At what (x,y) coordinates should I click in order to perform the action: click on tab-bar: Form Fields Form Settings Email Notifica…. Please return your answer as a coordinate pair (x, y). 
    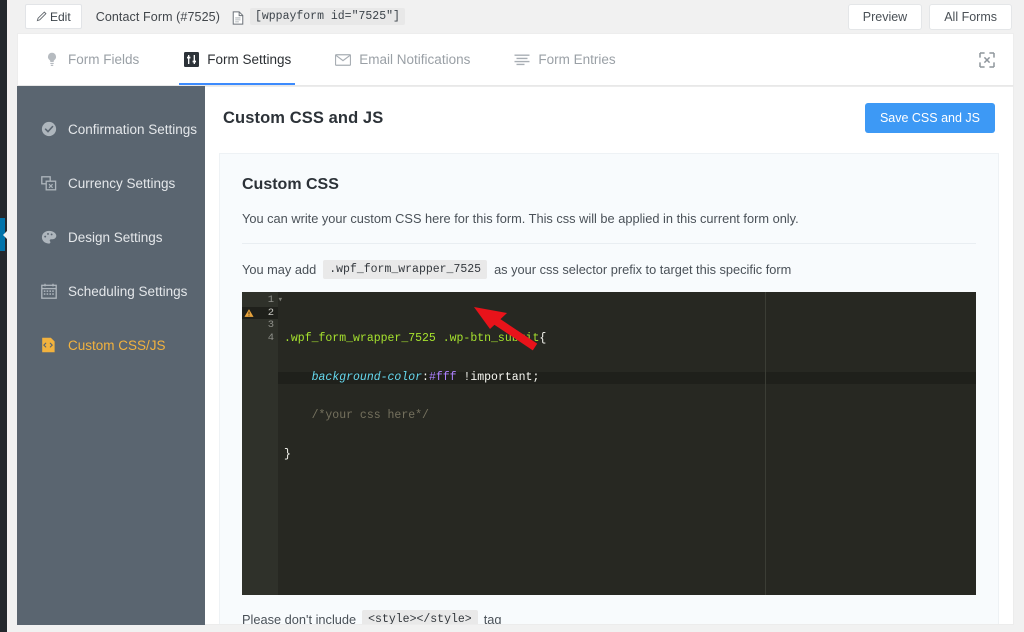
    Looking at the image, I should click on (515, 59).